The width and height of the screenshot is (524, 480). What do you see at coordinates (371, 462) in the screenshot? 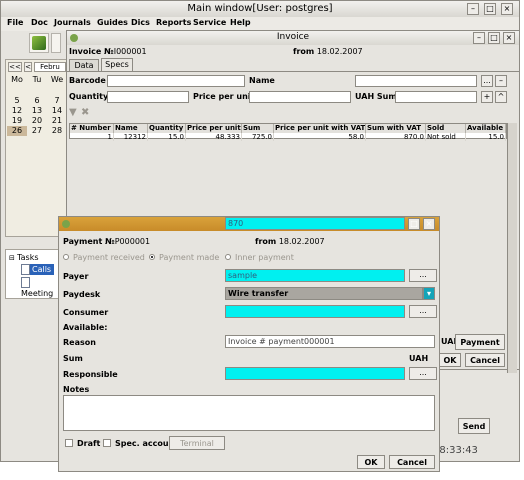
I see `payment-ok-button: OK` at bounding box center [371, 462].